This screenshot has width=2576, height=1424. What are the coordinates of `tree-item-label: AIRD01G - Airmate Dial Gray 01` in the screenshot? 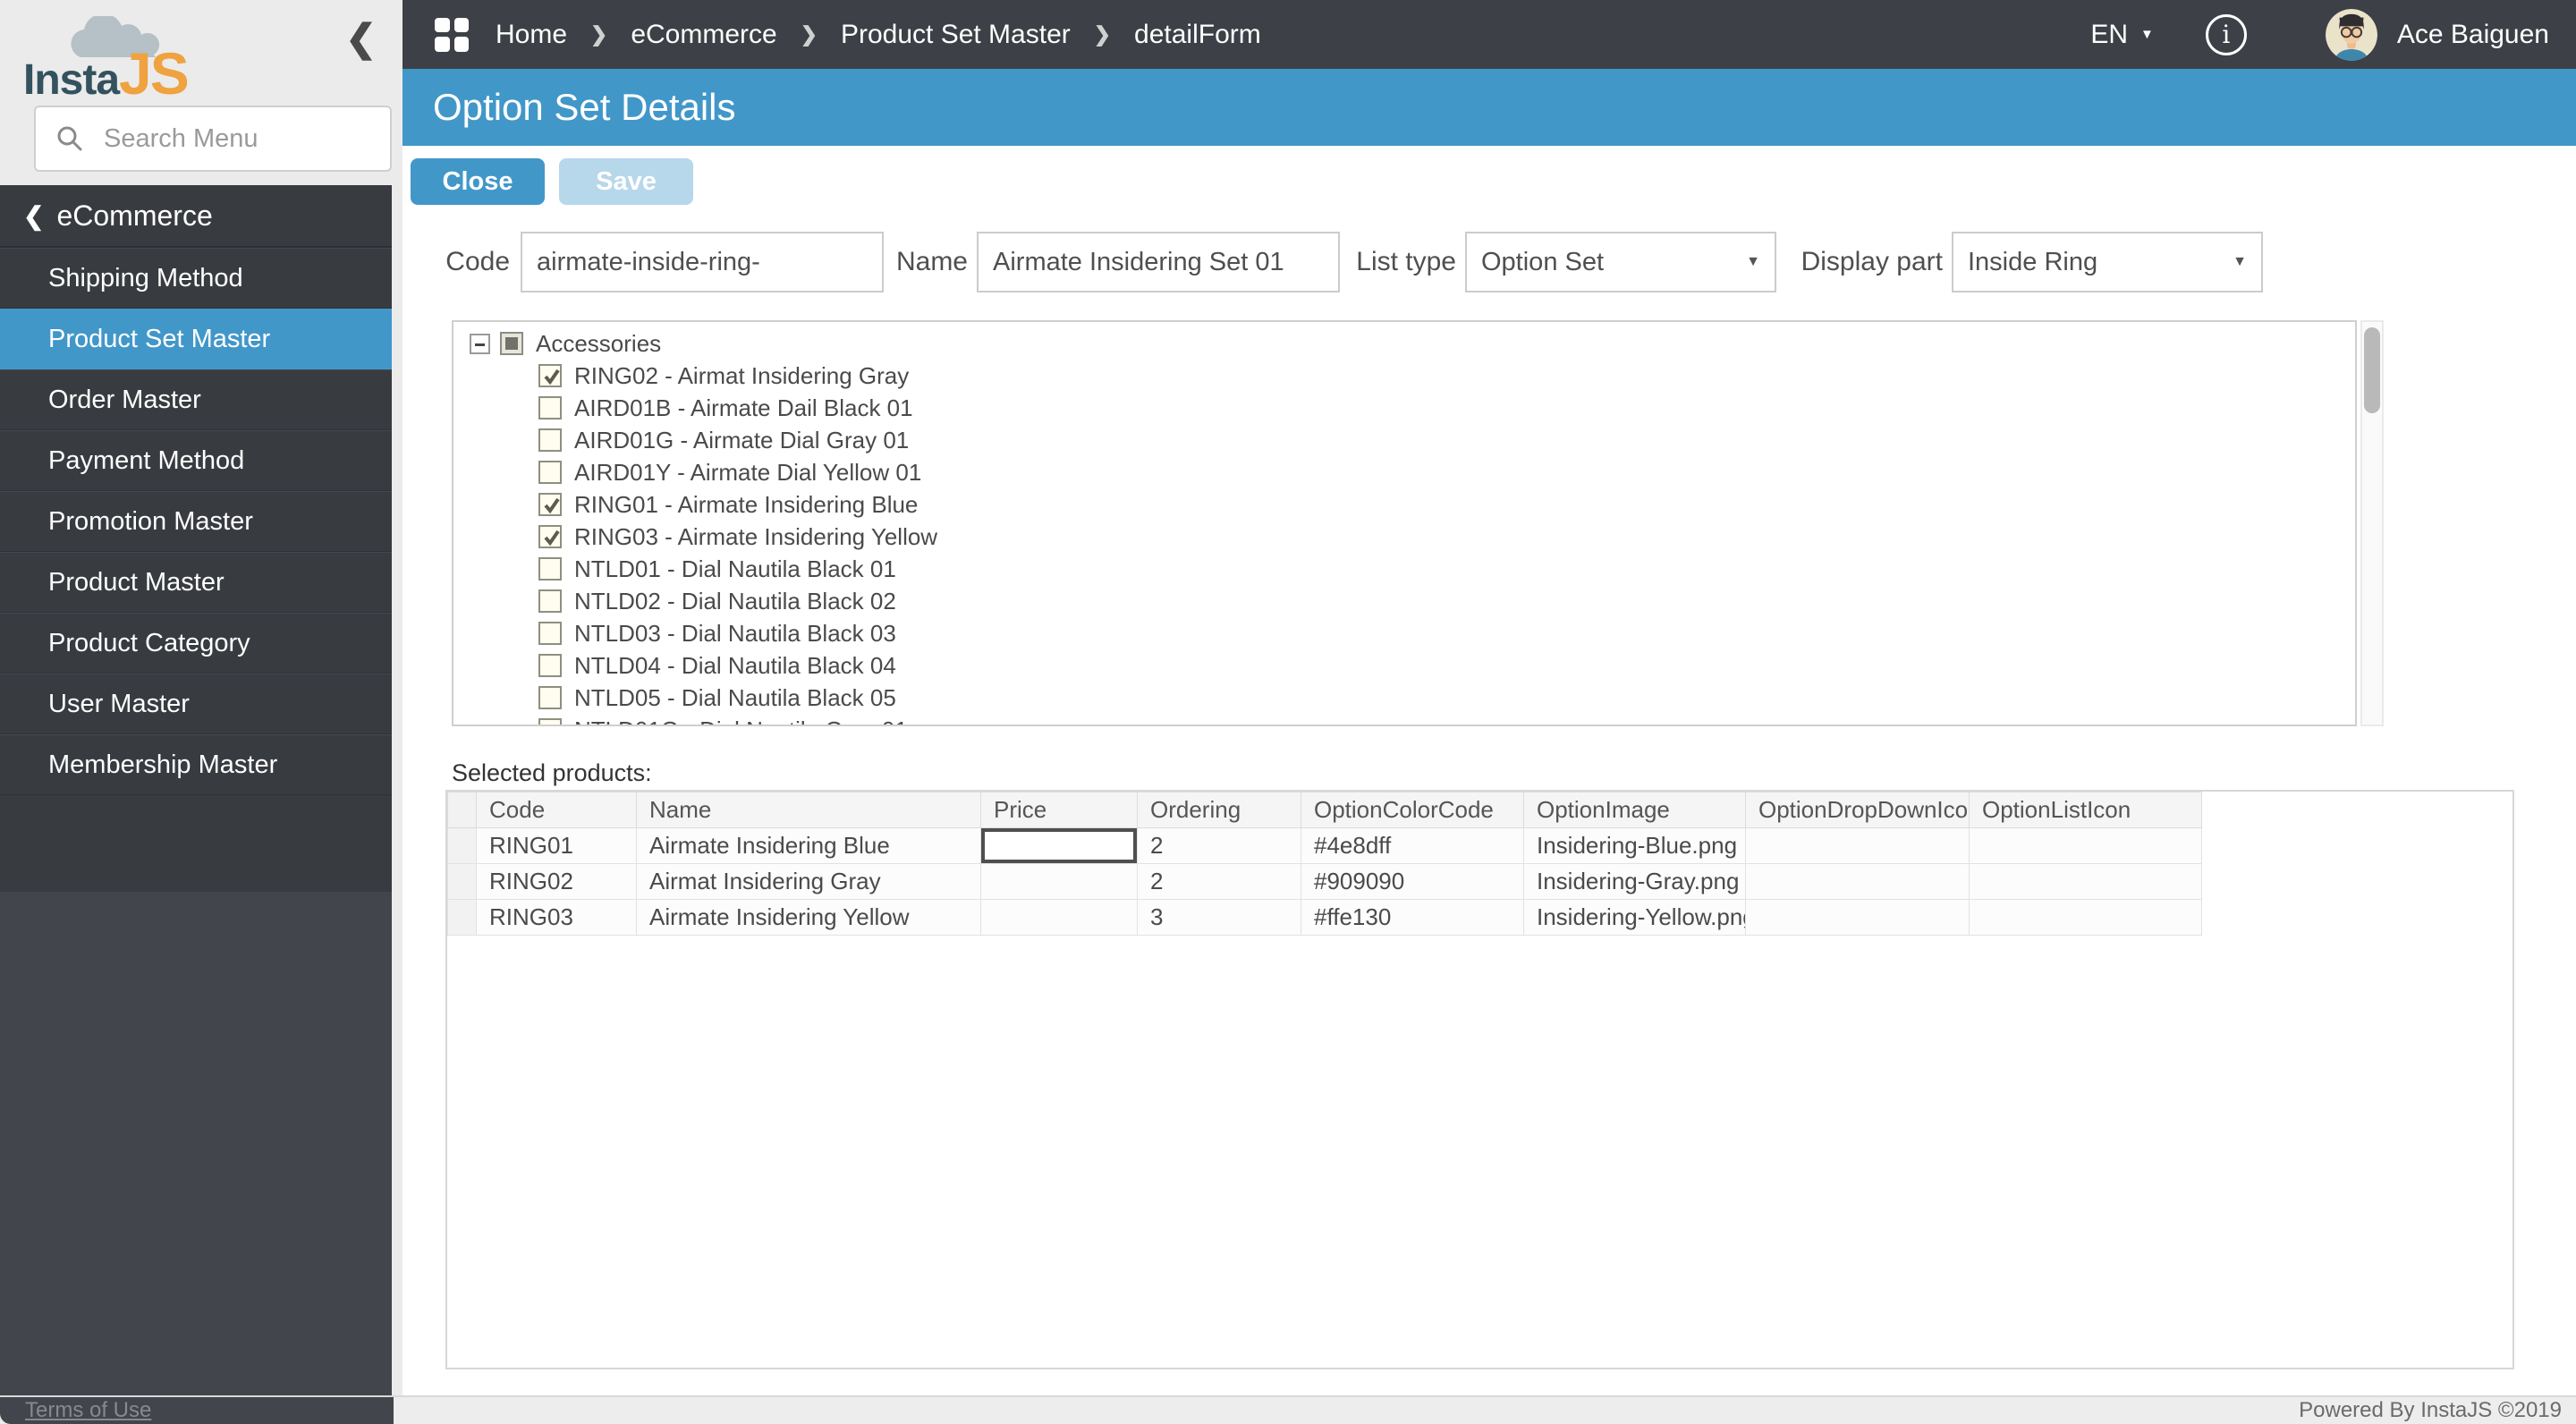 It's located at (742, 439).